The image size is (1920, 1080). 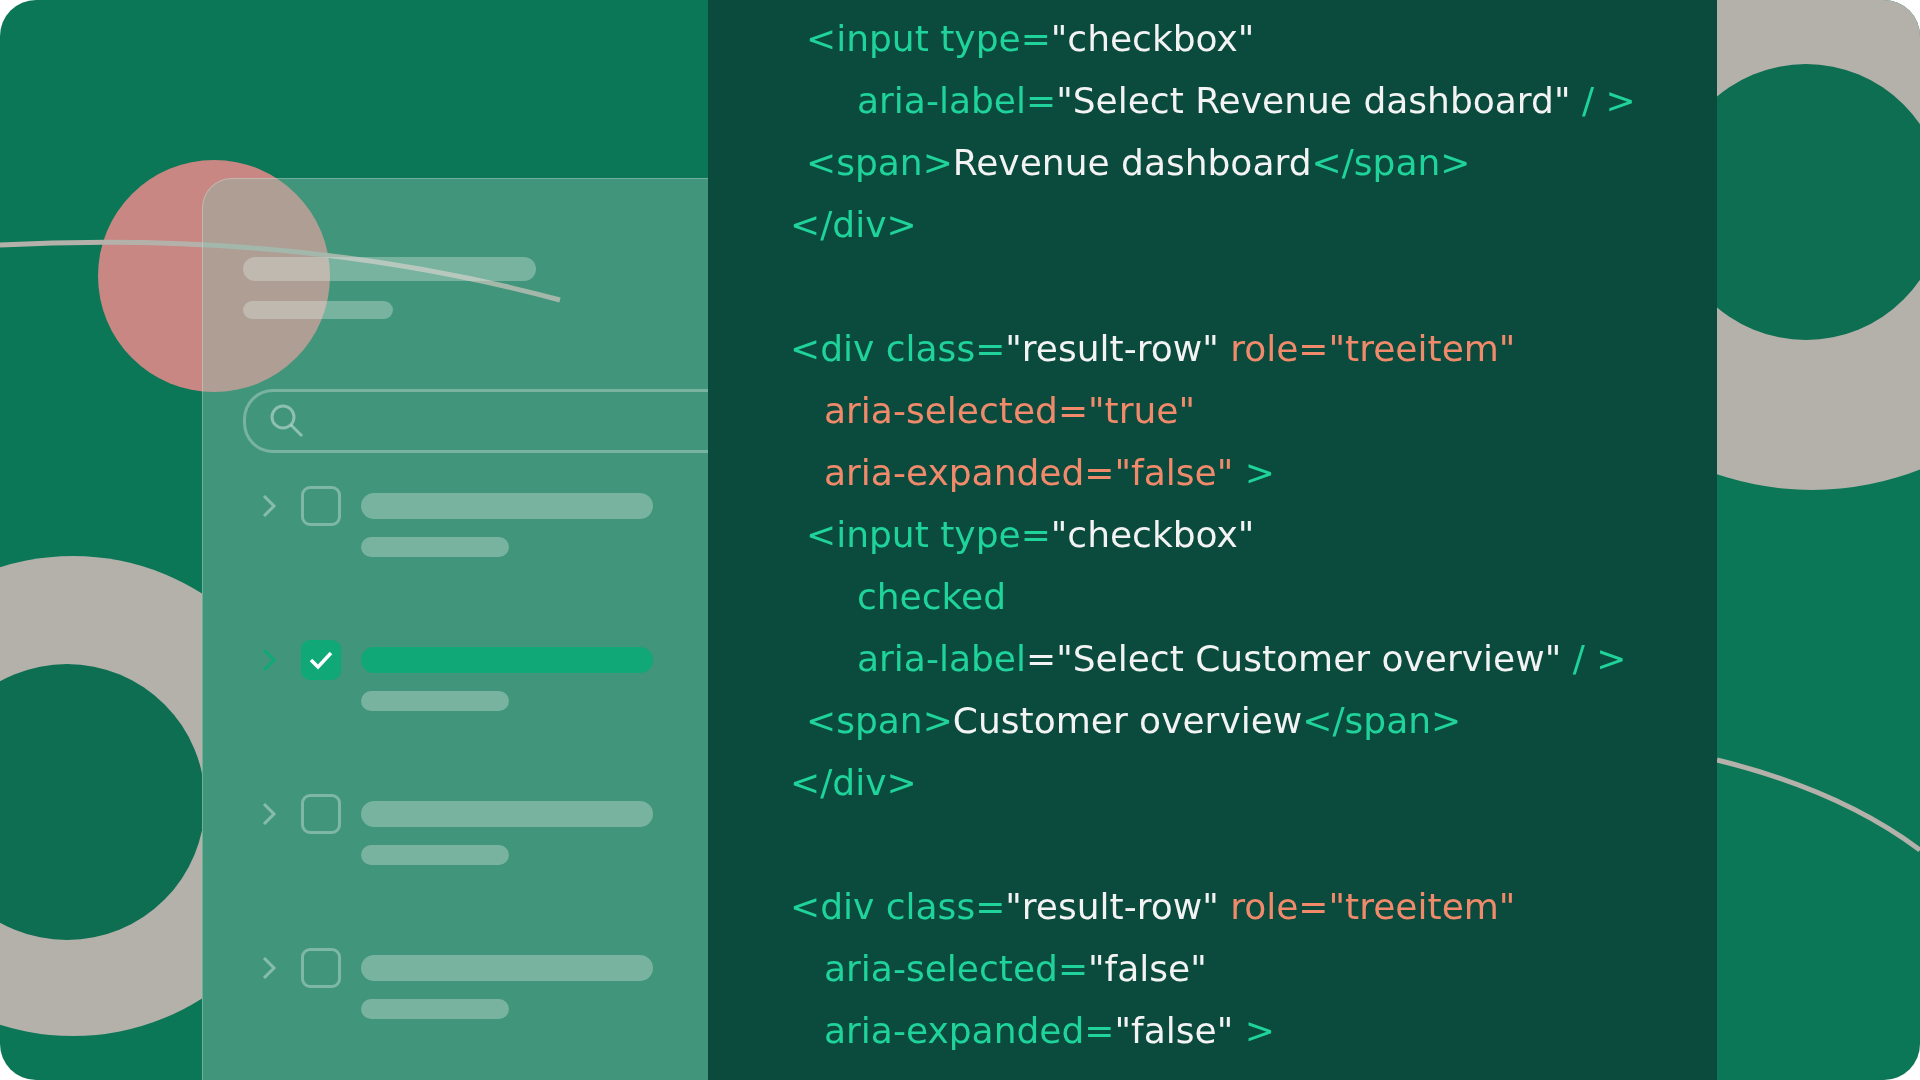 I want to click on code-line: aria-label="Select Customer overview" / >, so click(x=1242, y=659).